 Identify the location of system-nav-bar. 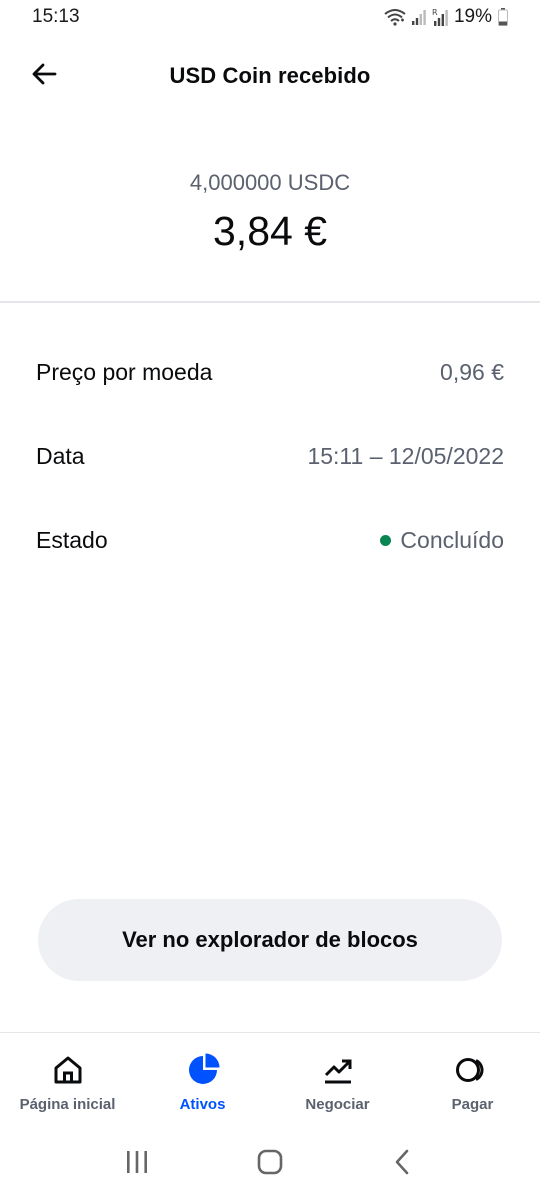
(270, 1164).